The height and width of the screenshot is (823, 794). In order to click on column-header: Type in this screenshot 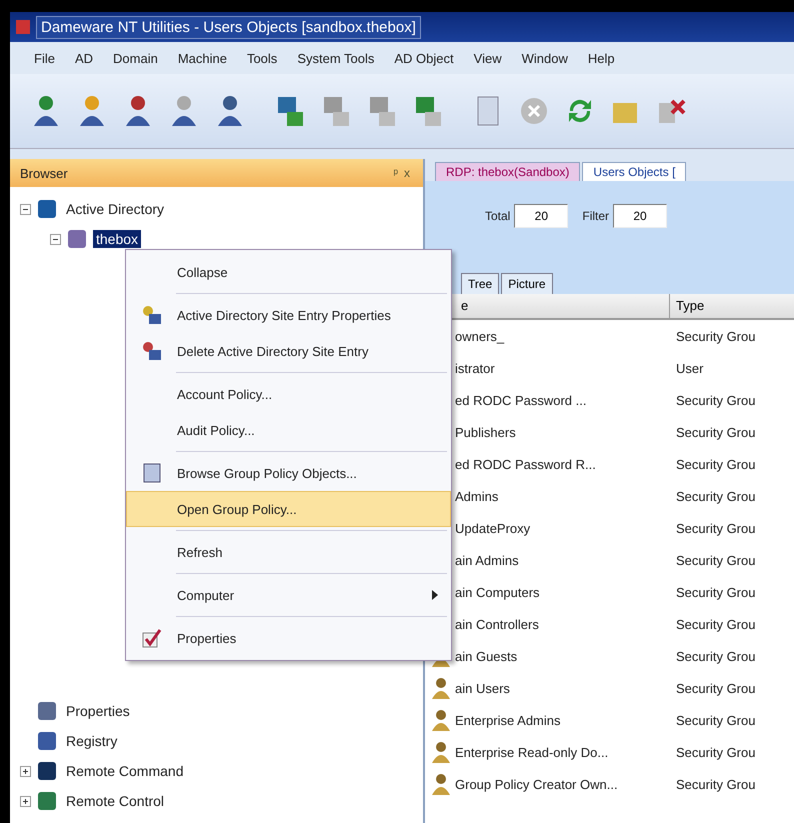, I will do `click(732, 306)`.